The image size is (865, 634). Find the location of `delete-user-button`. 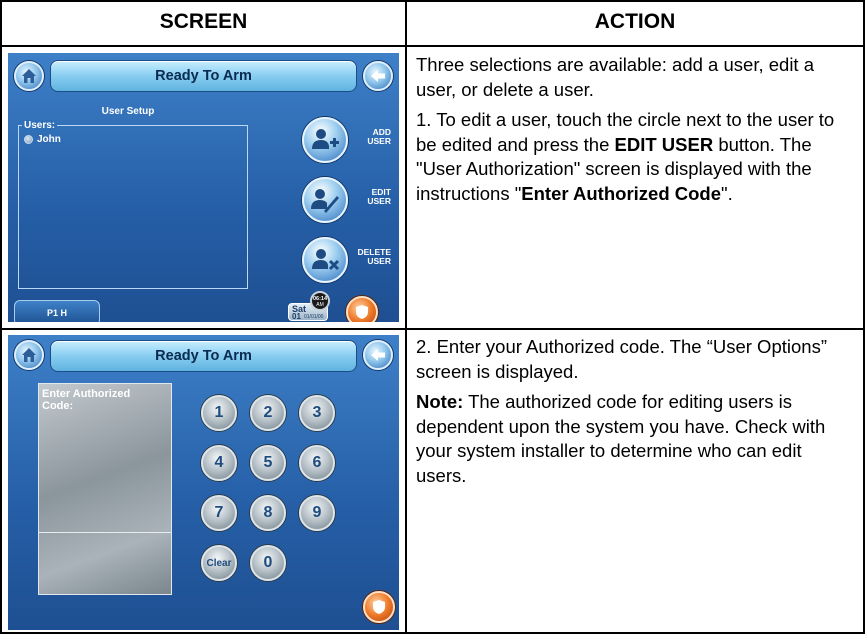

delete-user-button is located at coordinates (325, 260).